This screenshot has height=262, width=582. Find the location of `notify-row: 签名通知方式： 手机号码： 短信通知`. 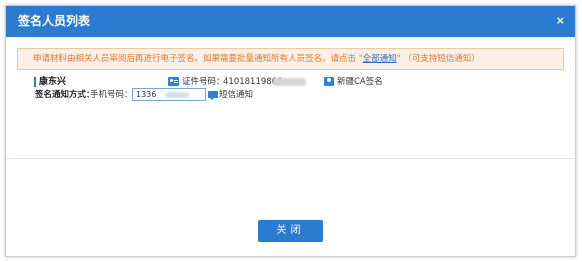

notify-row: 签名通知方式： 手机号码： 短信通知 is located at coordinates (290, 95).